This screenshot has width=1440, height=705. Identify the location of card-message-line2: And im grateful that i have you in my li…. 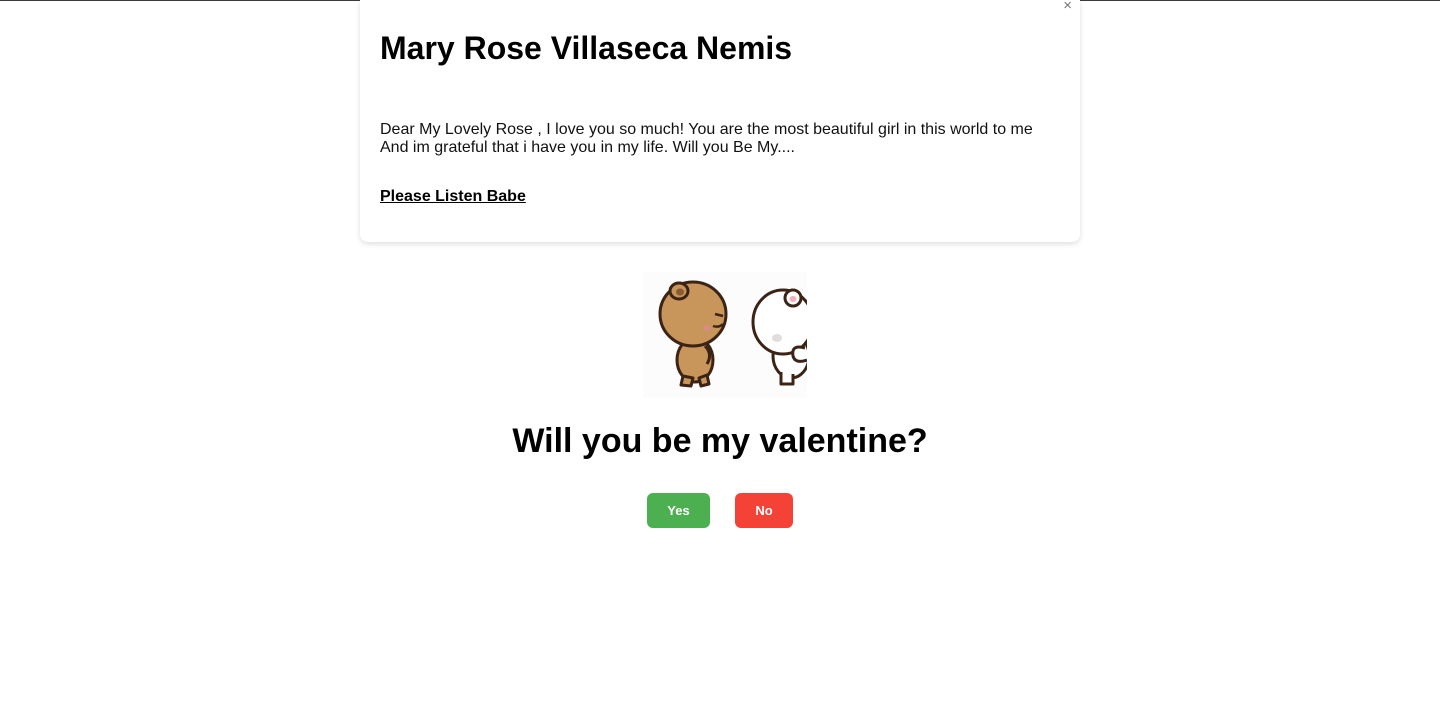
(587, 147).